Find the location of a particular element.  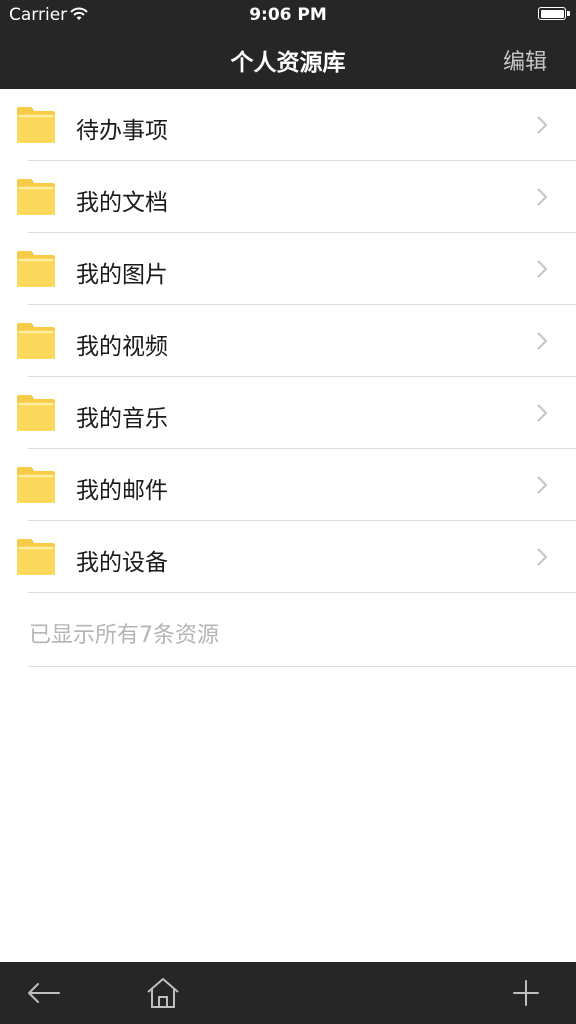

list-item-label: 我的文档 is located at coordinates (122, 203).